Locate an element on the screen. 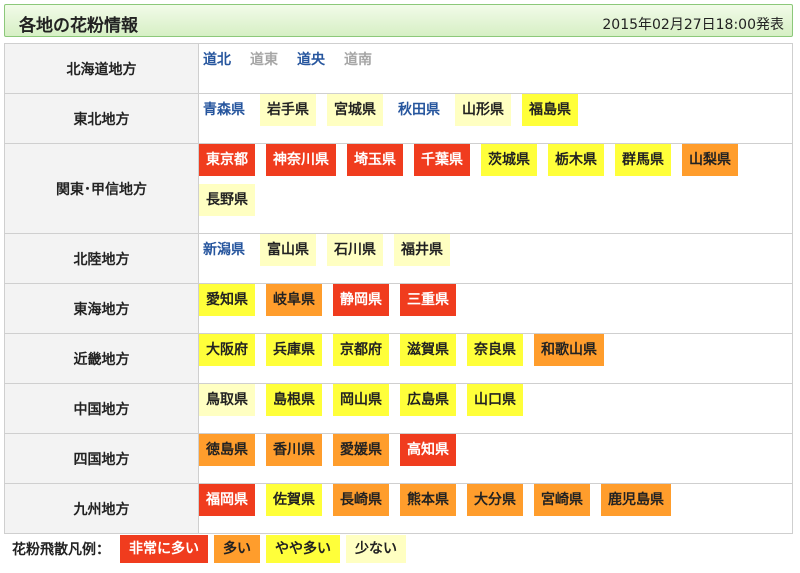 This screenshot has width=800, height=573. prefecture-link: 神奈川県 is located at coordinates (301, 160).